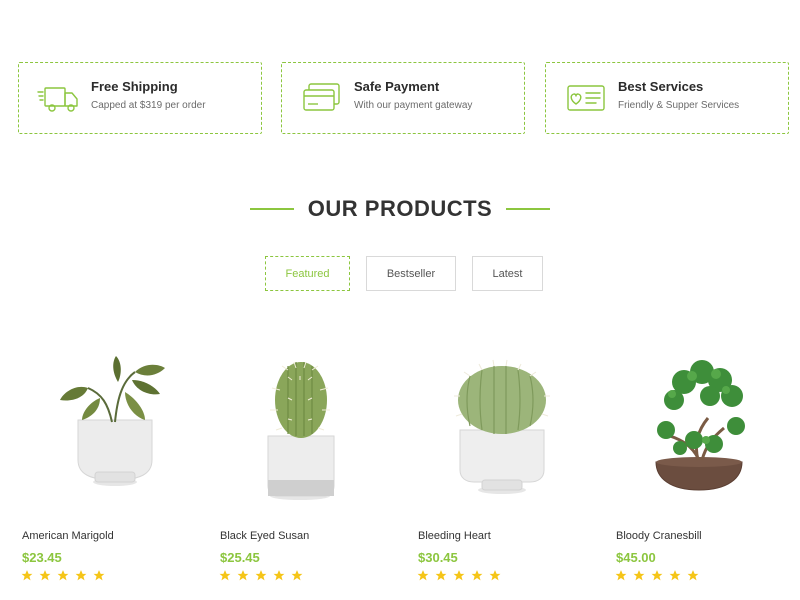  Describe the element at coordinates (454, 536) in the screenshot. I see `product-name: Bleeding Heart` at that location.